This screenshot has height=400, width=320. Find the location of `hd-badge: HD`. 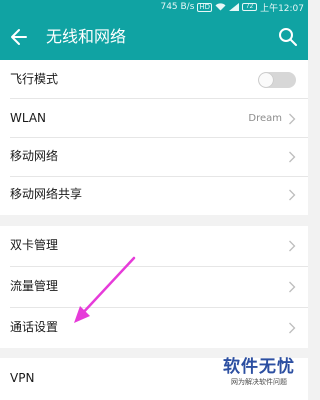

hd-badge: HD is located at coordinates (205, 7).